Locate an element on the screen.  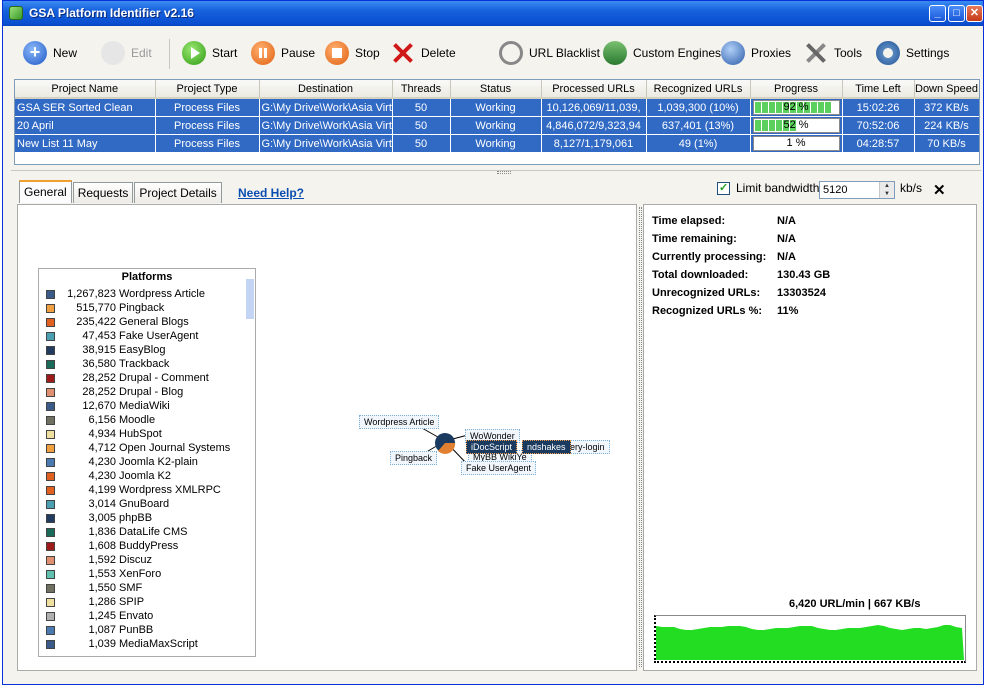
column-header: Recognized URLs is located at coordinates (698, 89).